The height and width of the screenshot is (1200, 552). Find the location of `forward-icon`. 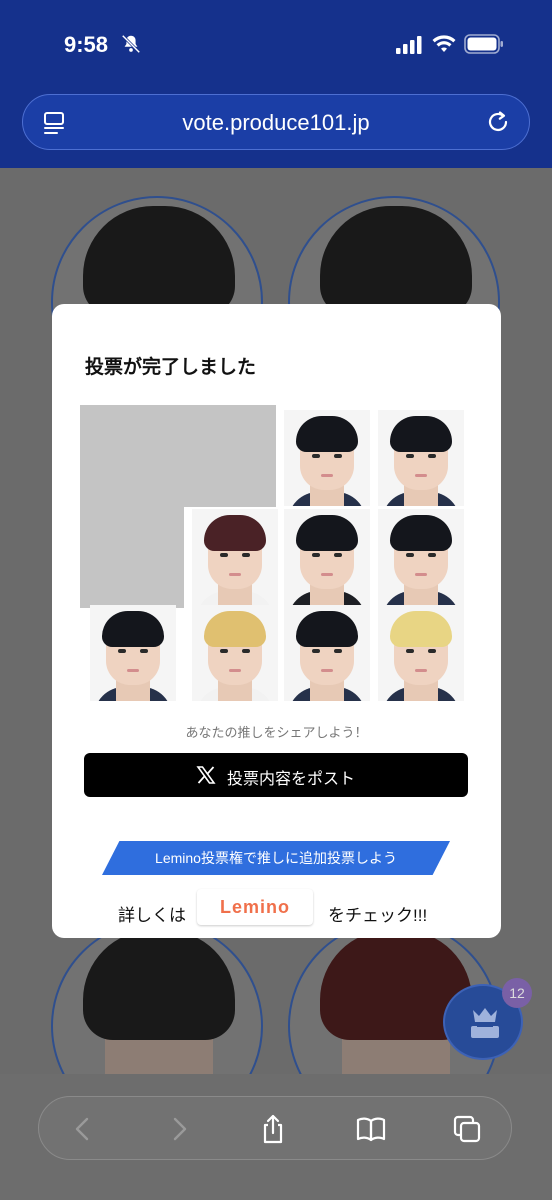

forward-icon is located at coordinates (179, 1129).